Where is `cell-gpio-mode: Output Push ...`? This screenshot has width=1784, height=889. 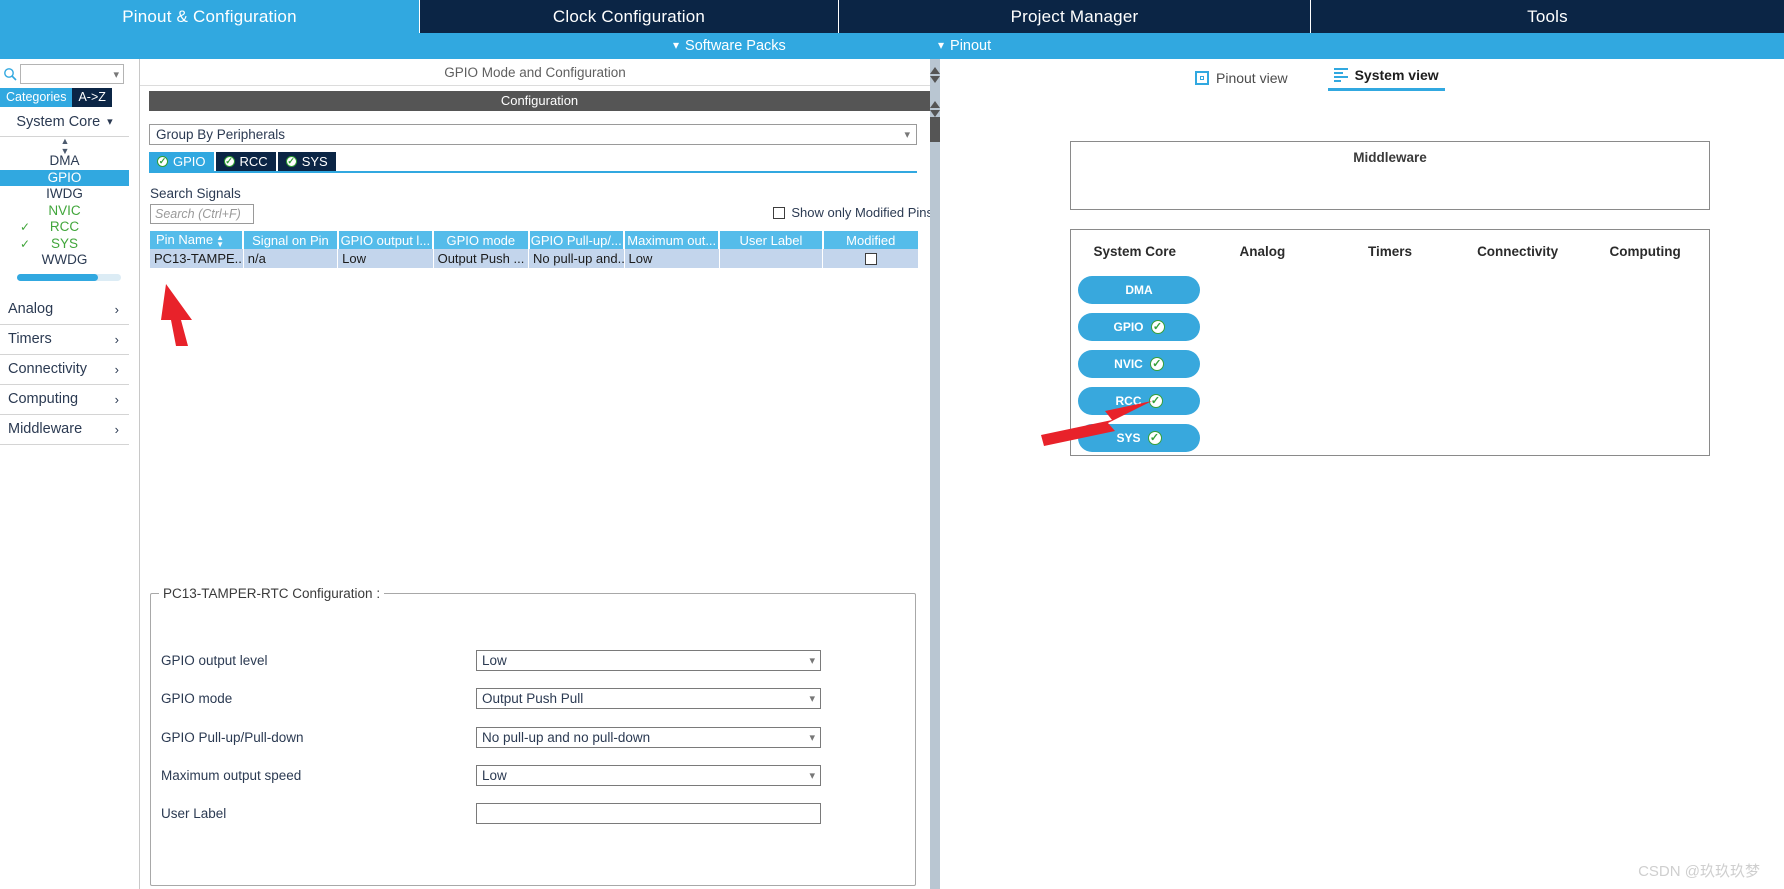 cell-gpio-mode: Output Push ... is located at coordinates (481, 258).